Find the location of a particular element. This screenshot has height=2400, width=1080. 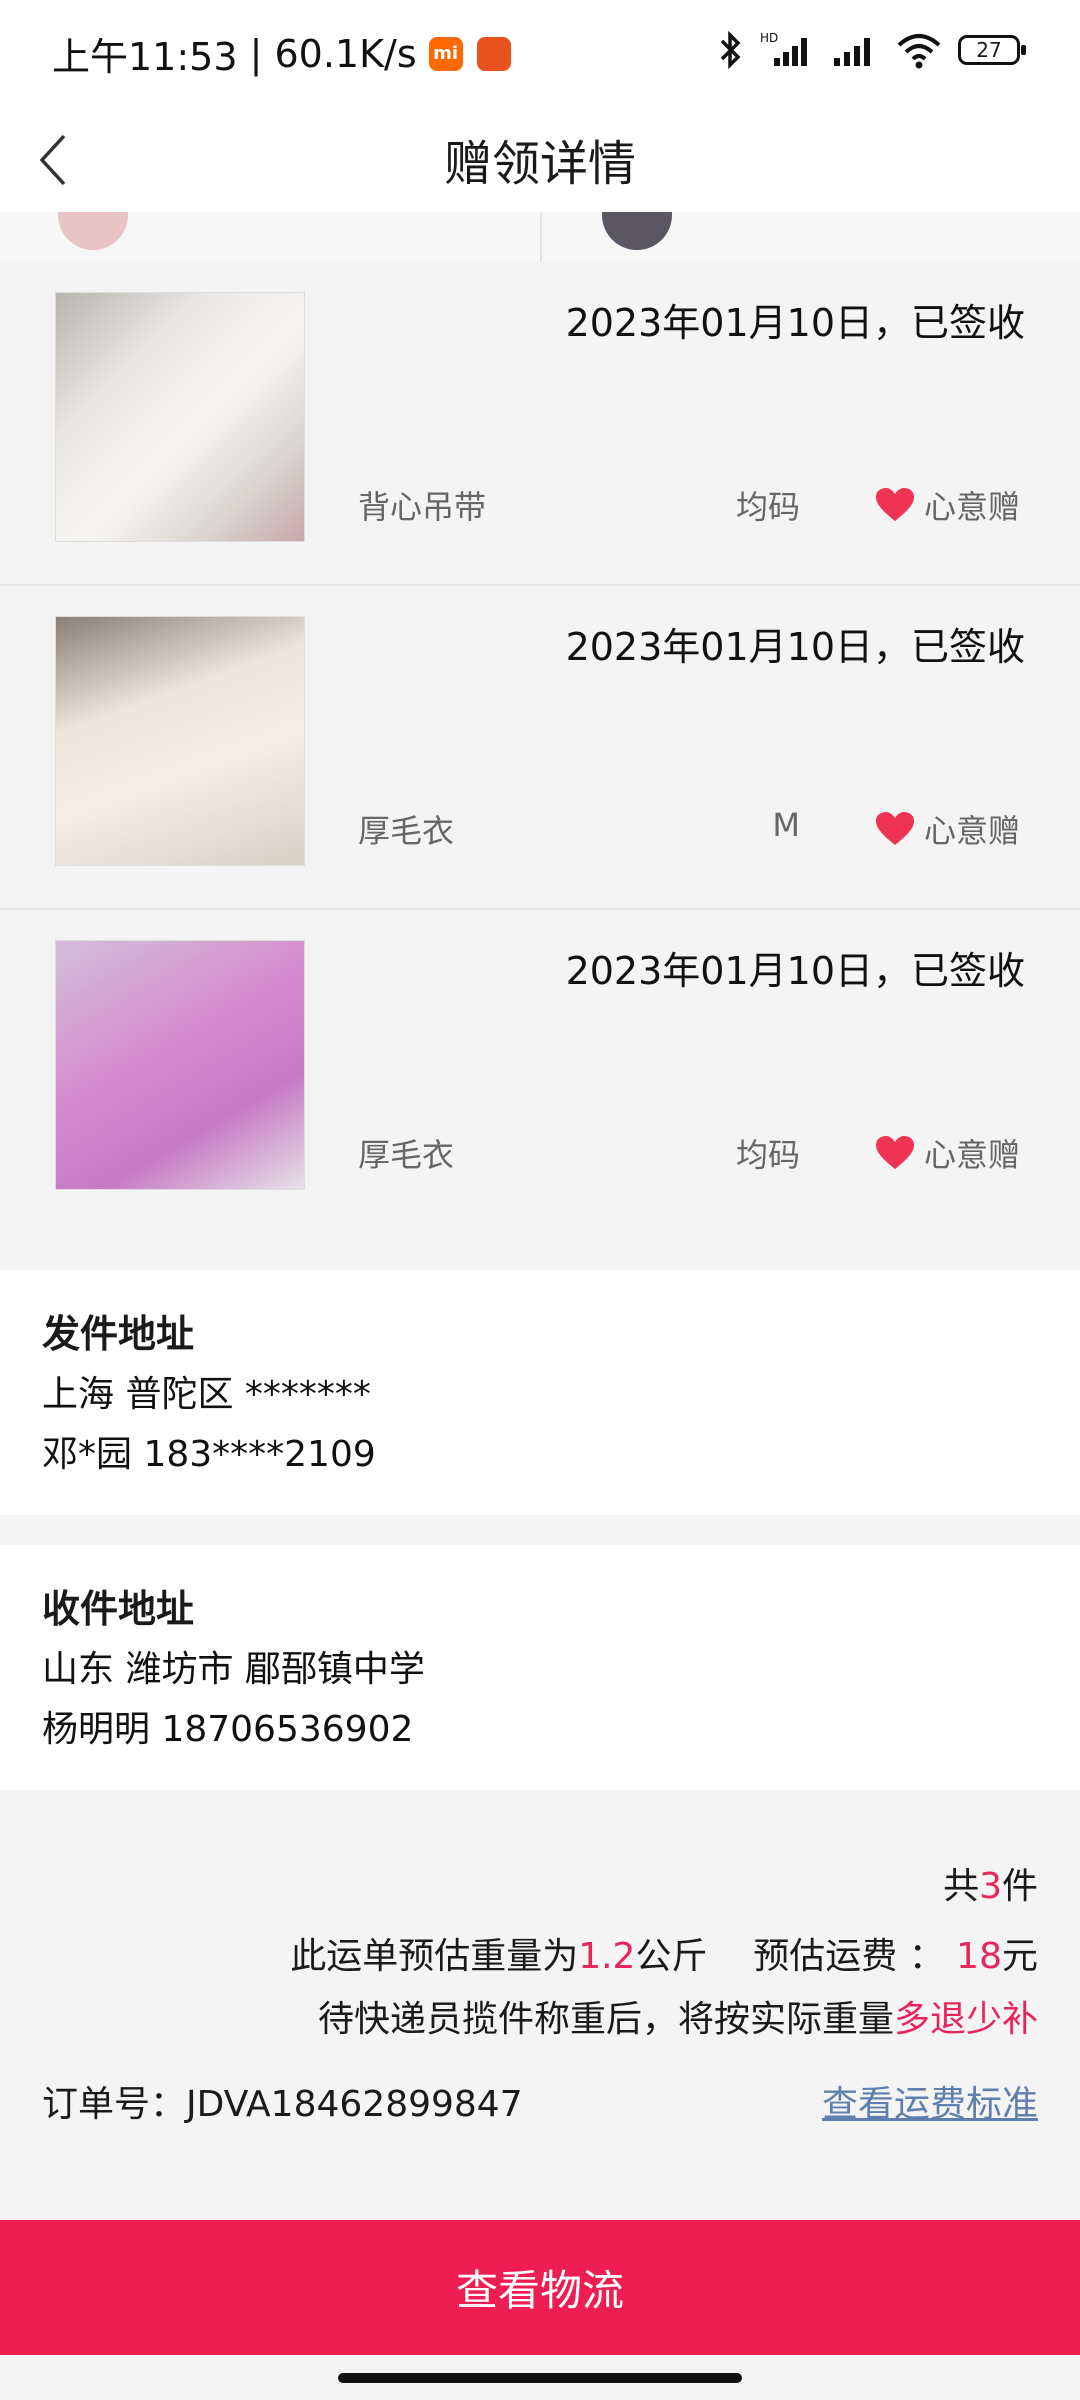

receiver-address: 山东 潍坊市 郿郚镇中学 is located at coordinates (233, 1669).